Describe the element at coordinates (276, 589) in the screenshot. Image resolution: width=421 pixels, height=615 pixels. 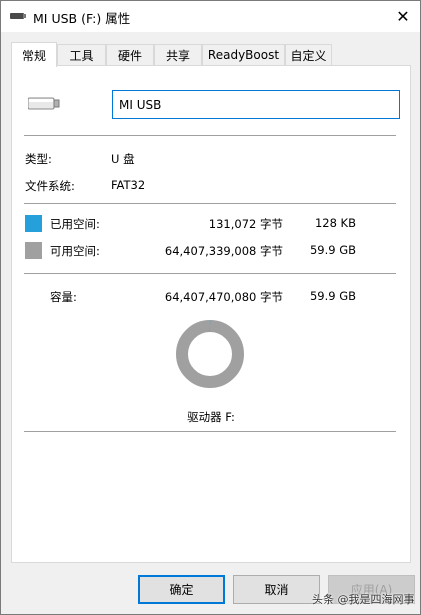
I see `cancel-button: 取消` at that location.